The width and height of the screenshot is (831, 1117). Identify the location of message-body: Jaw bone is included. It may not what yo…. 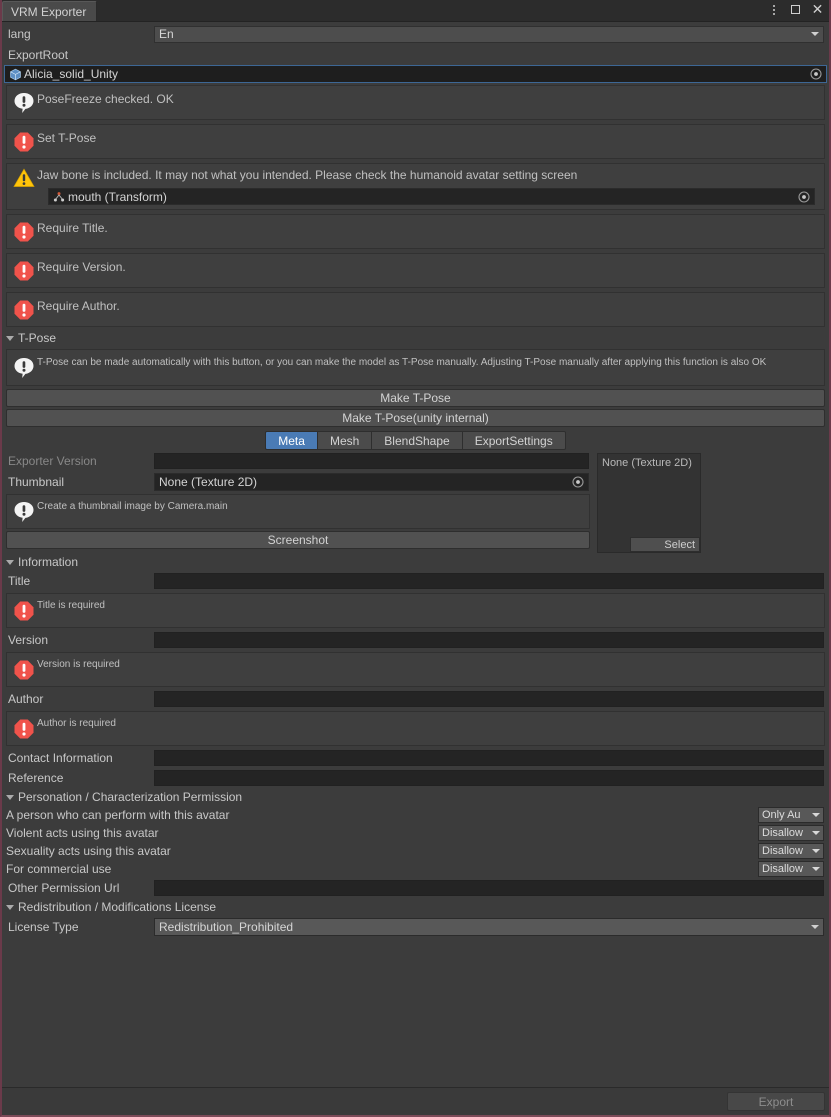
(428, 174).